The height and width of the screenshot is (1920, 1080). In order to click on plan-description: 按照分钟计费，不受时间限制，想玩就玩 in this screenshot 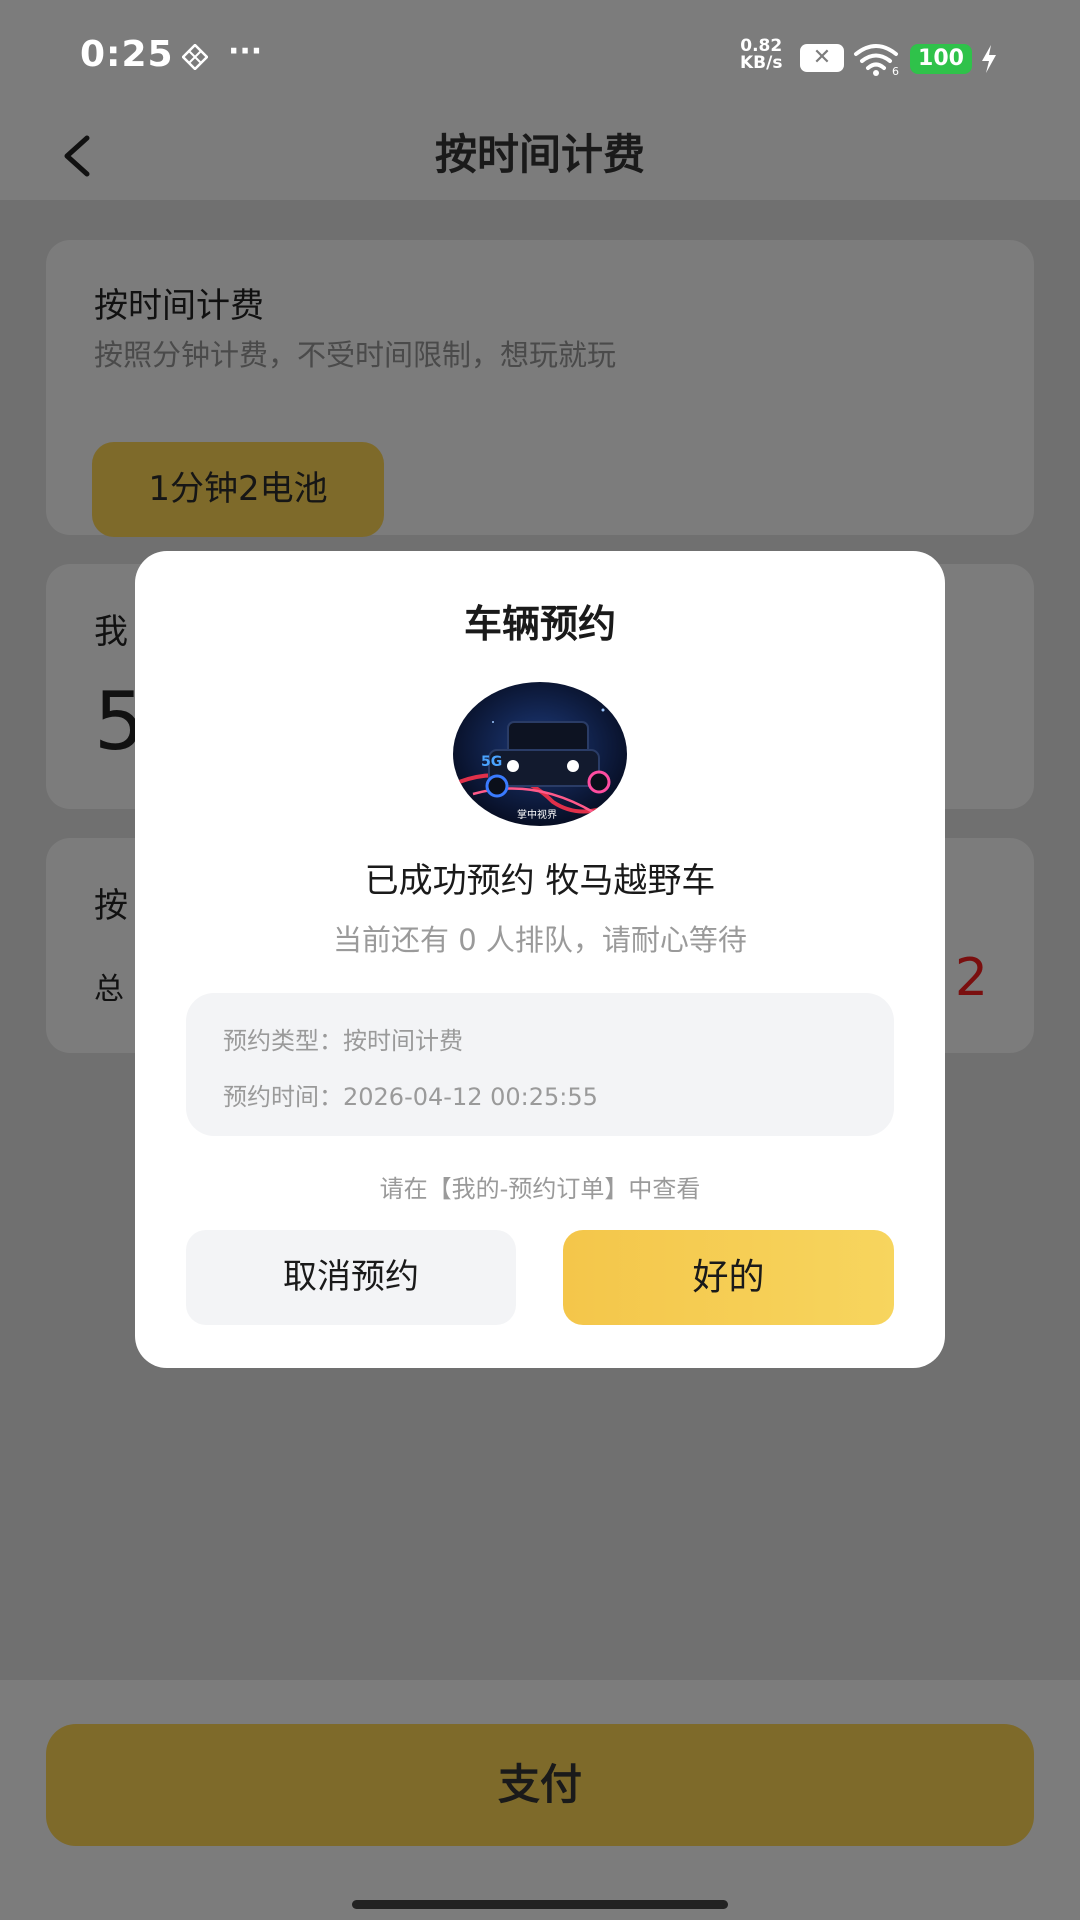, I will do `click(355, 355)`.